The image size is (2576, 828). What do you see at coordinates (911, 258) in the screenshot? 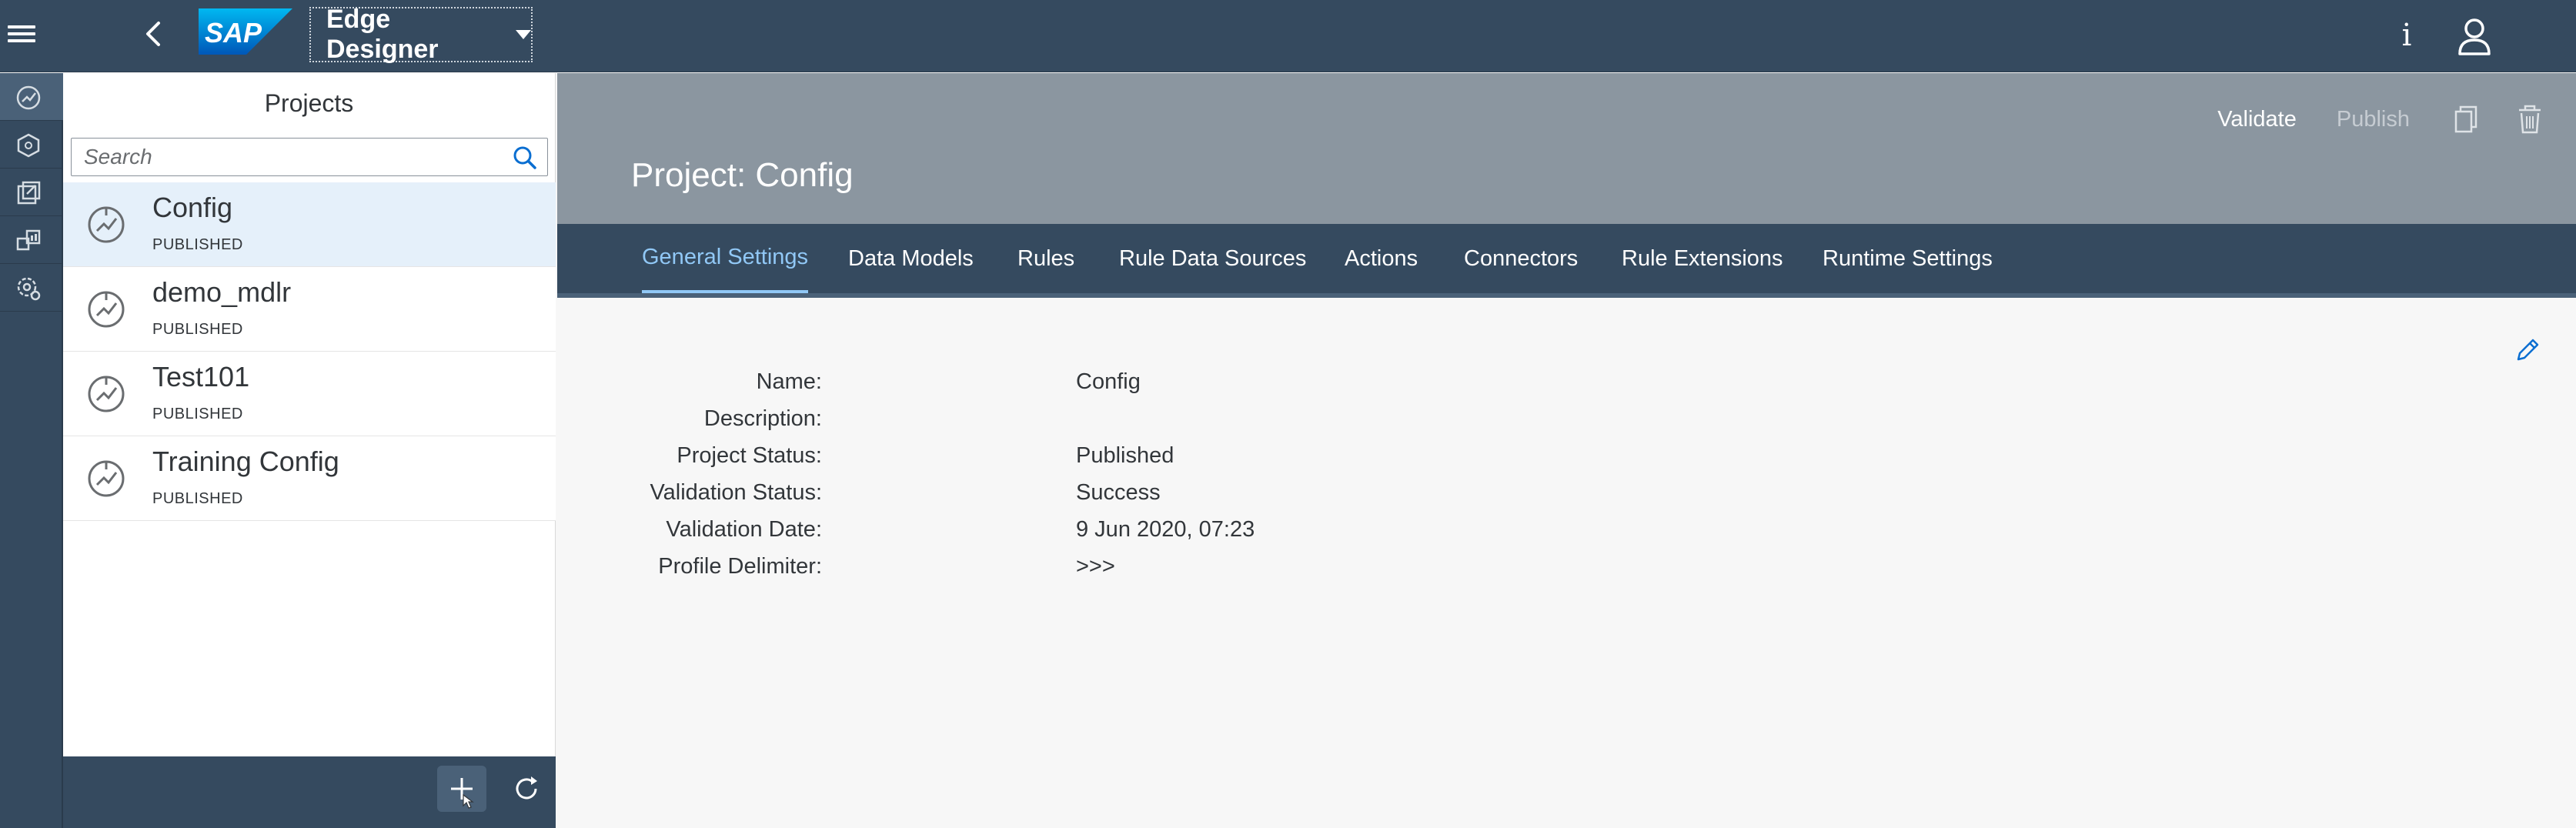
I see `tab-data-models: Data Models` at bounding box center [911, 258].